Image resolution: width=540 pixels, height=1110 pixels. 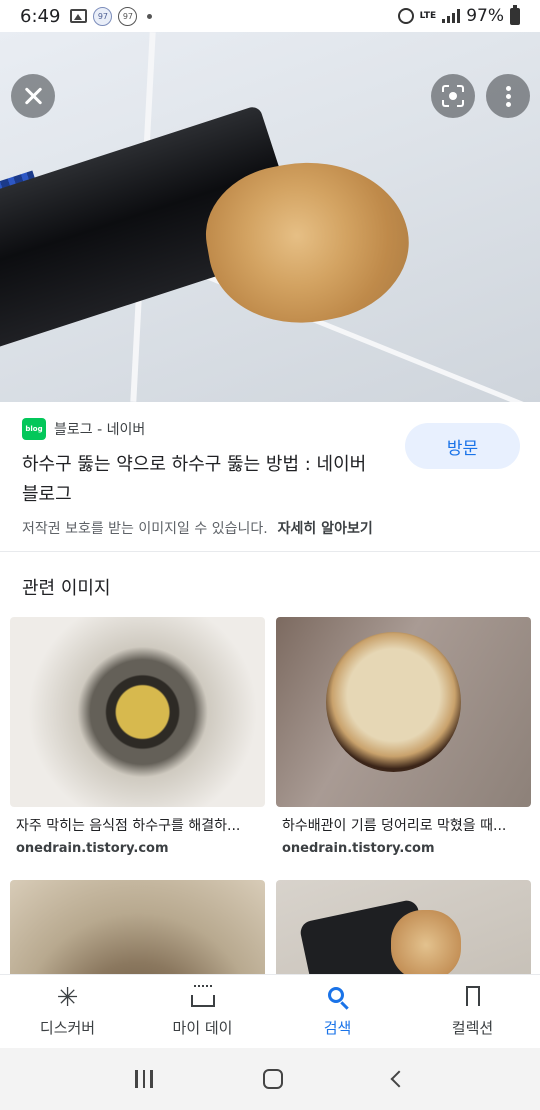 I want to click on notification-icons: 97 97, so click(x=111, y=16).